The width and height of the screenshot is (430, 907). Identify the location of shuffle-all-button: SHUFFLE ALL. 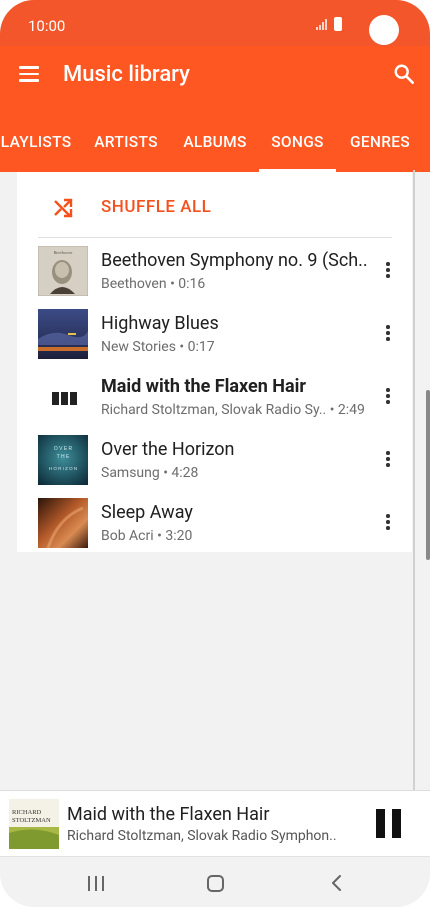
(214, 205).